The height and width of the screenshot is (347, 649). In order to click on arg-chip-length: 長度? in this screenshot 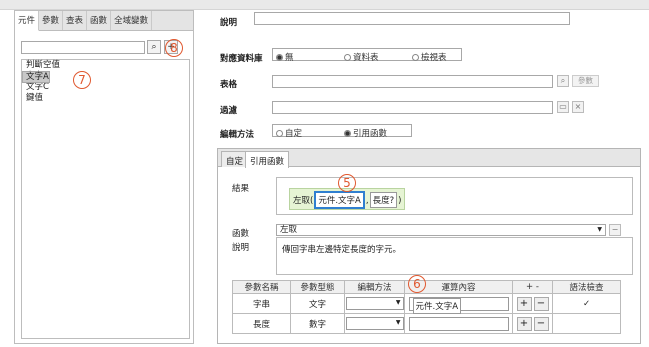, I will do `click(383, 200)`.